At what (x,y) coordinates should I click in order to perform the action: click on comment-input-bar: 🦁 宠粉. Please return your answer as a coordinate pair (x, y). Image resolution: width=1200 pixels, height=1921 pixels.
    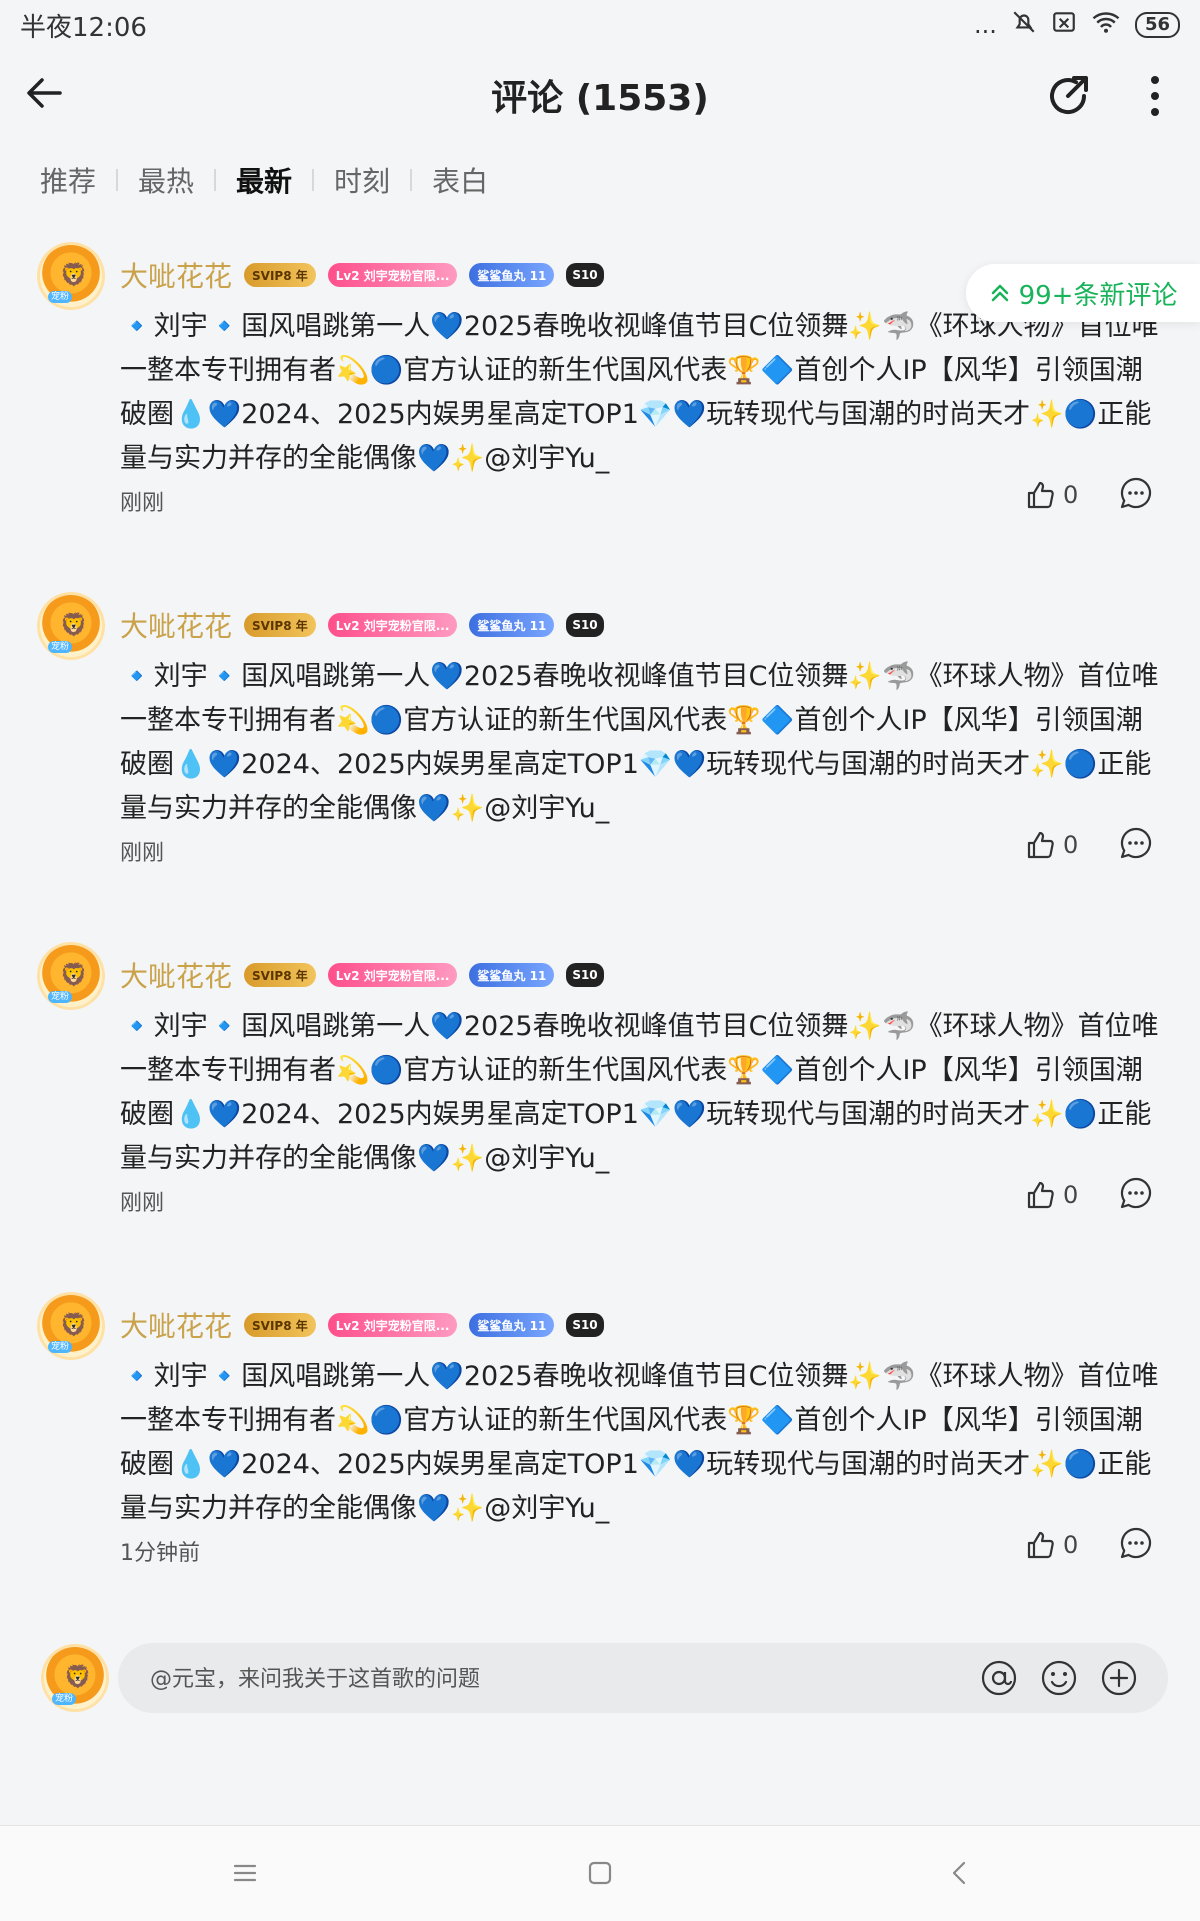
    Looking at the image, I should click on (600, 1690).